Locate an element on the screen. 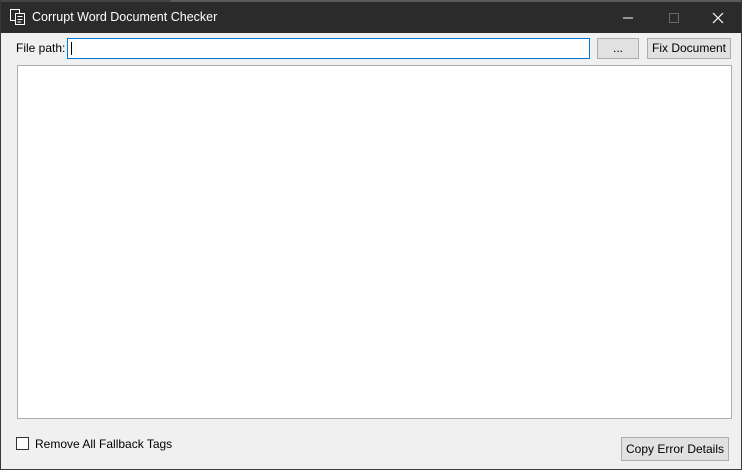 The width and height of the screenshot is (742, 470). remove-fallback-label: Remove All Fallback Tags is located at coordinates (103, 444).